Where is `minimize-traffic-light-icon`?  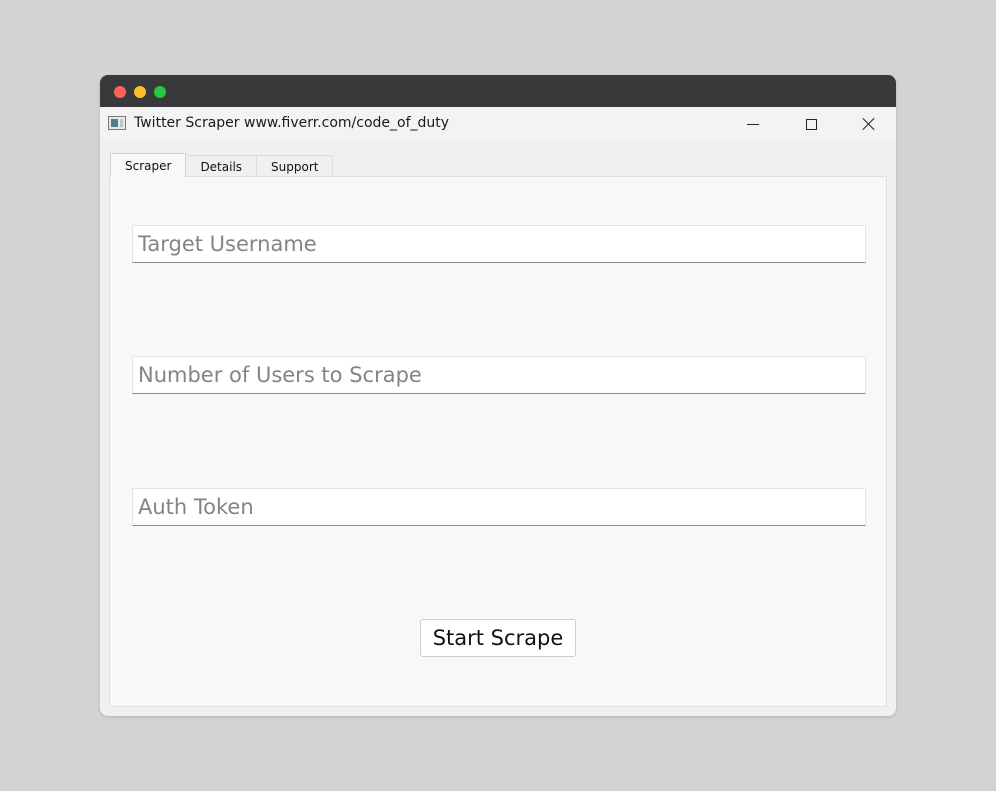
minimize-traffic-light-icon is located at coordinates (140, 92).